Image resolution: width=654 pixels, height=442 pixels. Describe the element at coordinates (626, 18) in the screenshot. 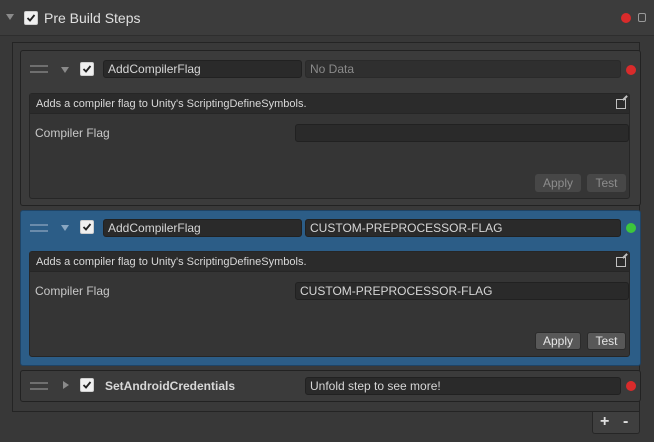

I see `section-status-dot` at that location.